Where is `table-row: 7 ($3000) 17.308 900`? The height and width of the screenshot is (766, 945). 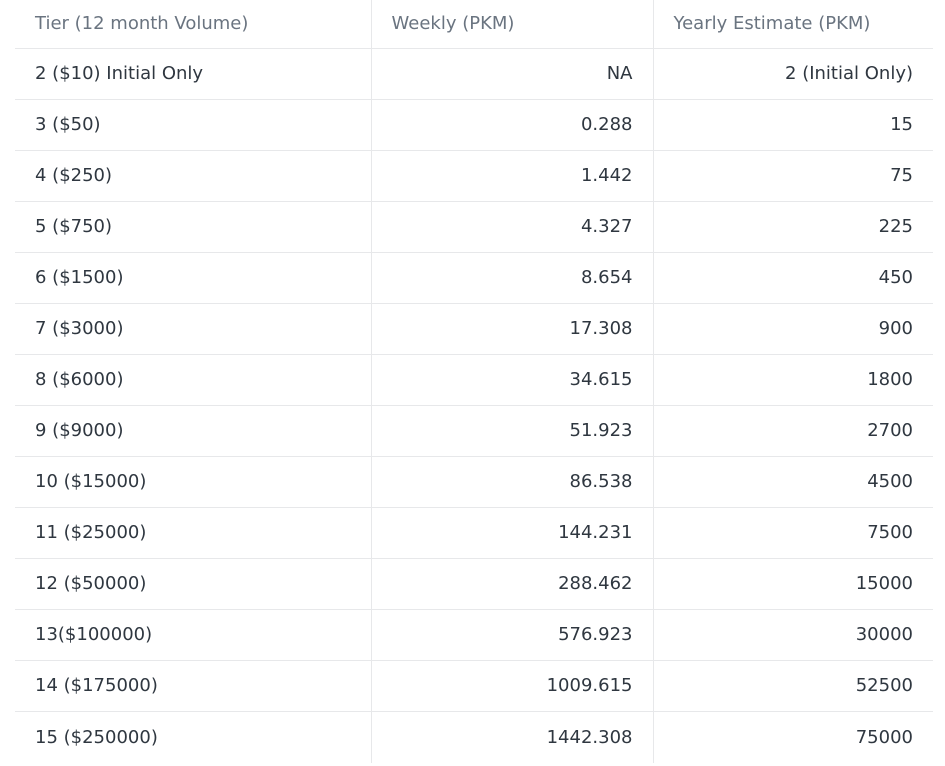 table-row: 7 ($3000) 17.308 900 is located at coordinates (474, 329).